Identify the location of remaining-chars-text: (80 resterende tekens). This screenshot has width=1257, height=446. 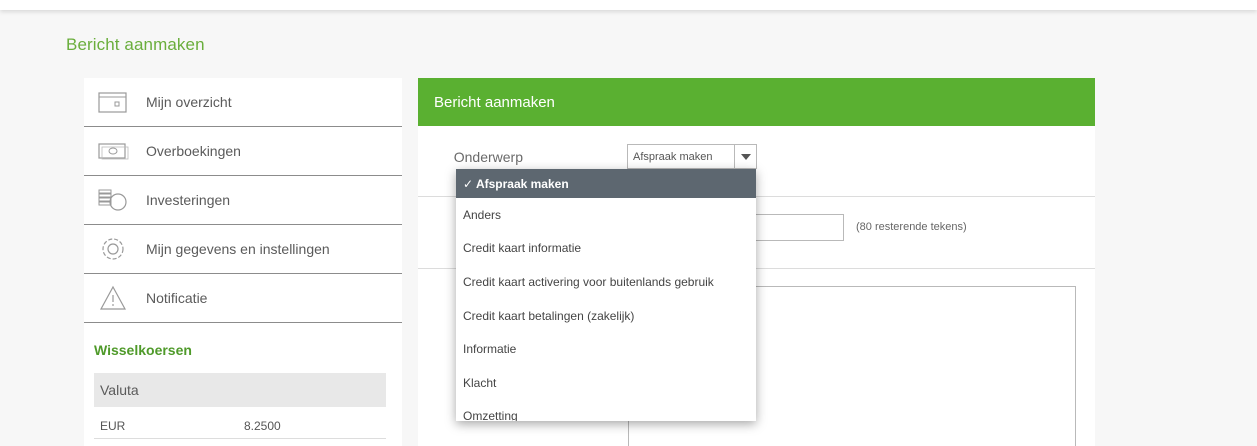
(911, 227).